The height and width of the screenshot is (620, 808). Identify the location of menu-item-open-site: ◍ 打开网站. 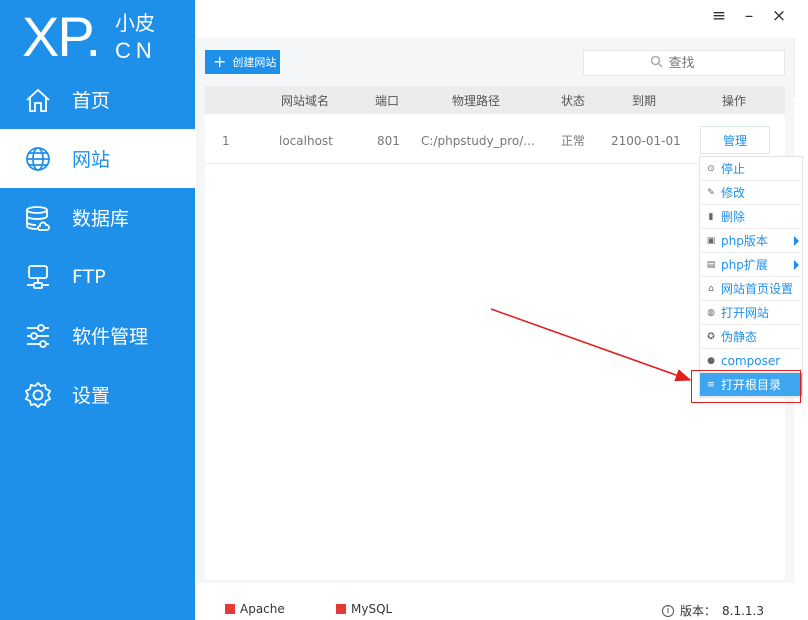
(751, 313).